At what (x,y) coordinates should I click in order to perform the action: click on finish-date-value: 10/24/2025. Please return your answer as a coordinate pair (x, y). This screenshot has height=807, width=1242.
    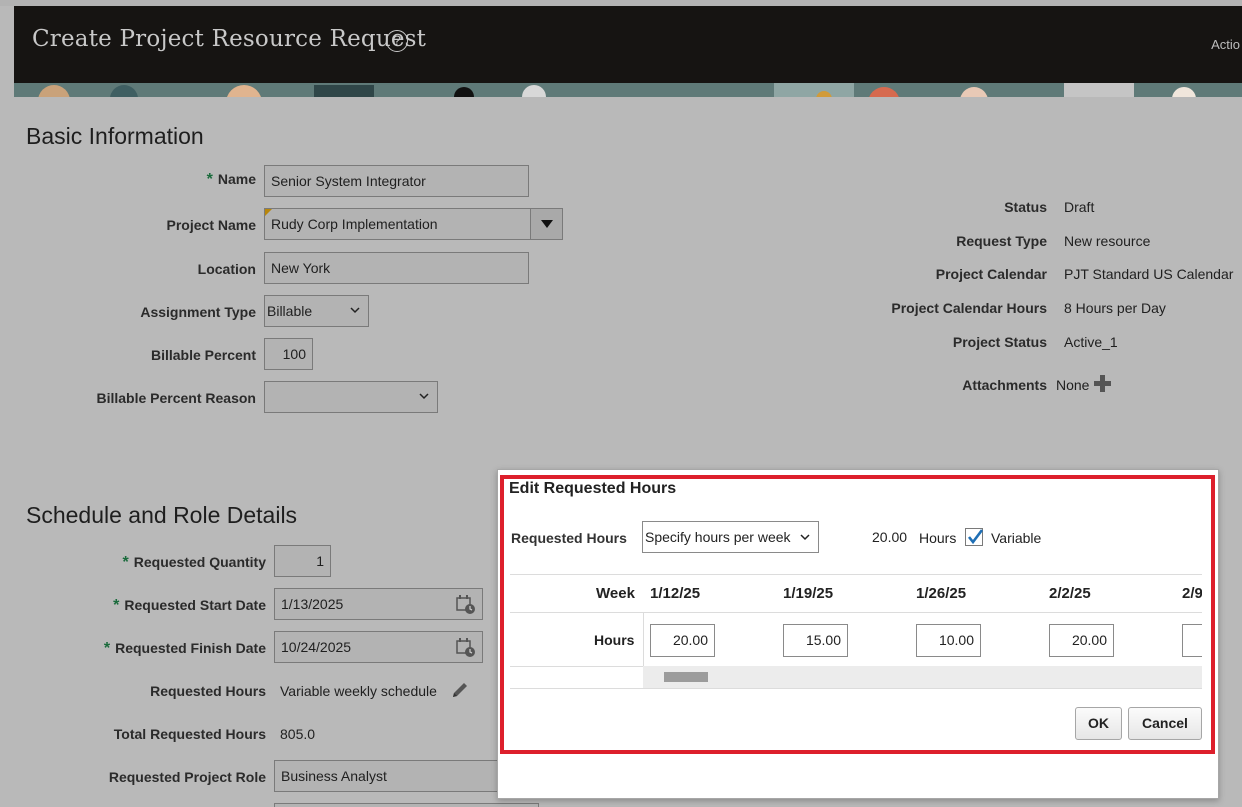
    Looking at the image, I should click on (316, 647).